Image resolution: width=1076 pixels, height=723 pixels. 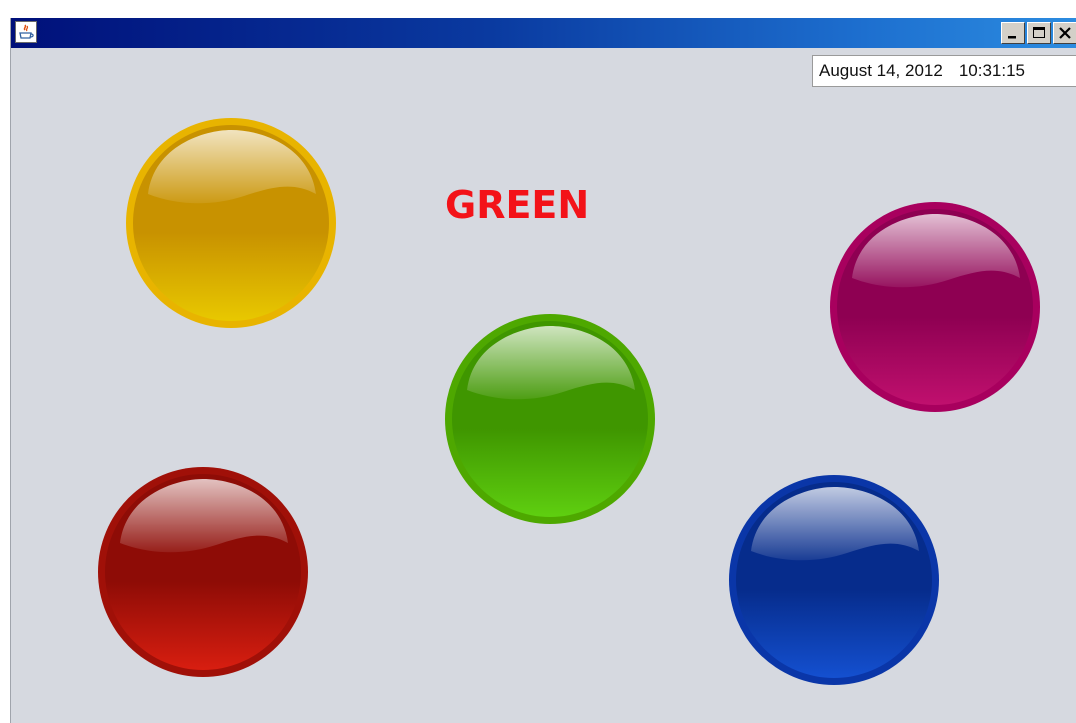 I want to click on window-controls, so click(x=1037, y=33).